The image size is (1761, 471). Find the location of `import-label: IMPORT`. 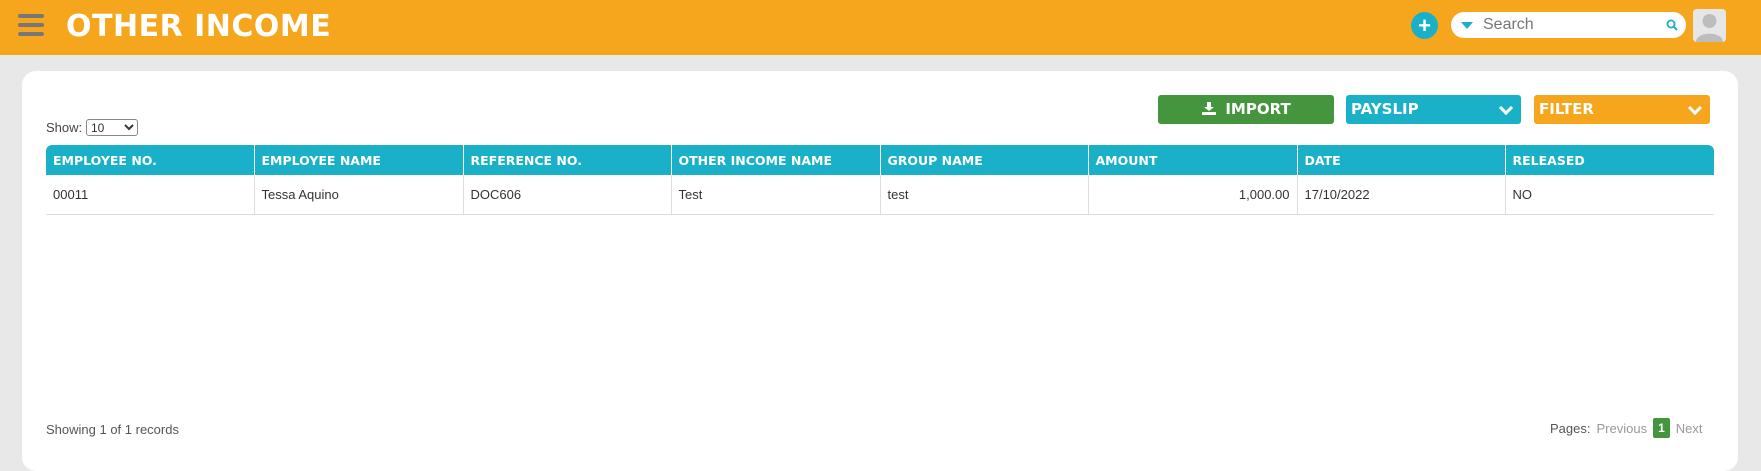

import-label: IMPORT is located at coordinates (1258, 109).